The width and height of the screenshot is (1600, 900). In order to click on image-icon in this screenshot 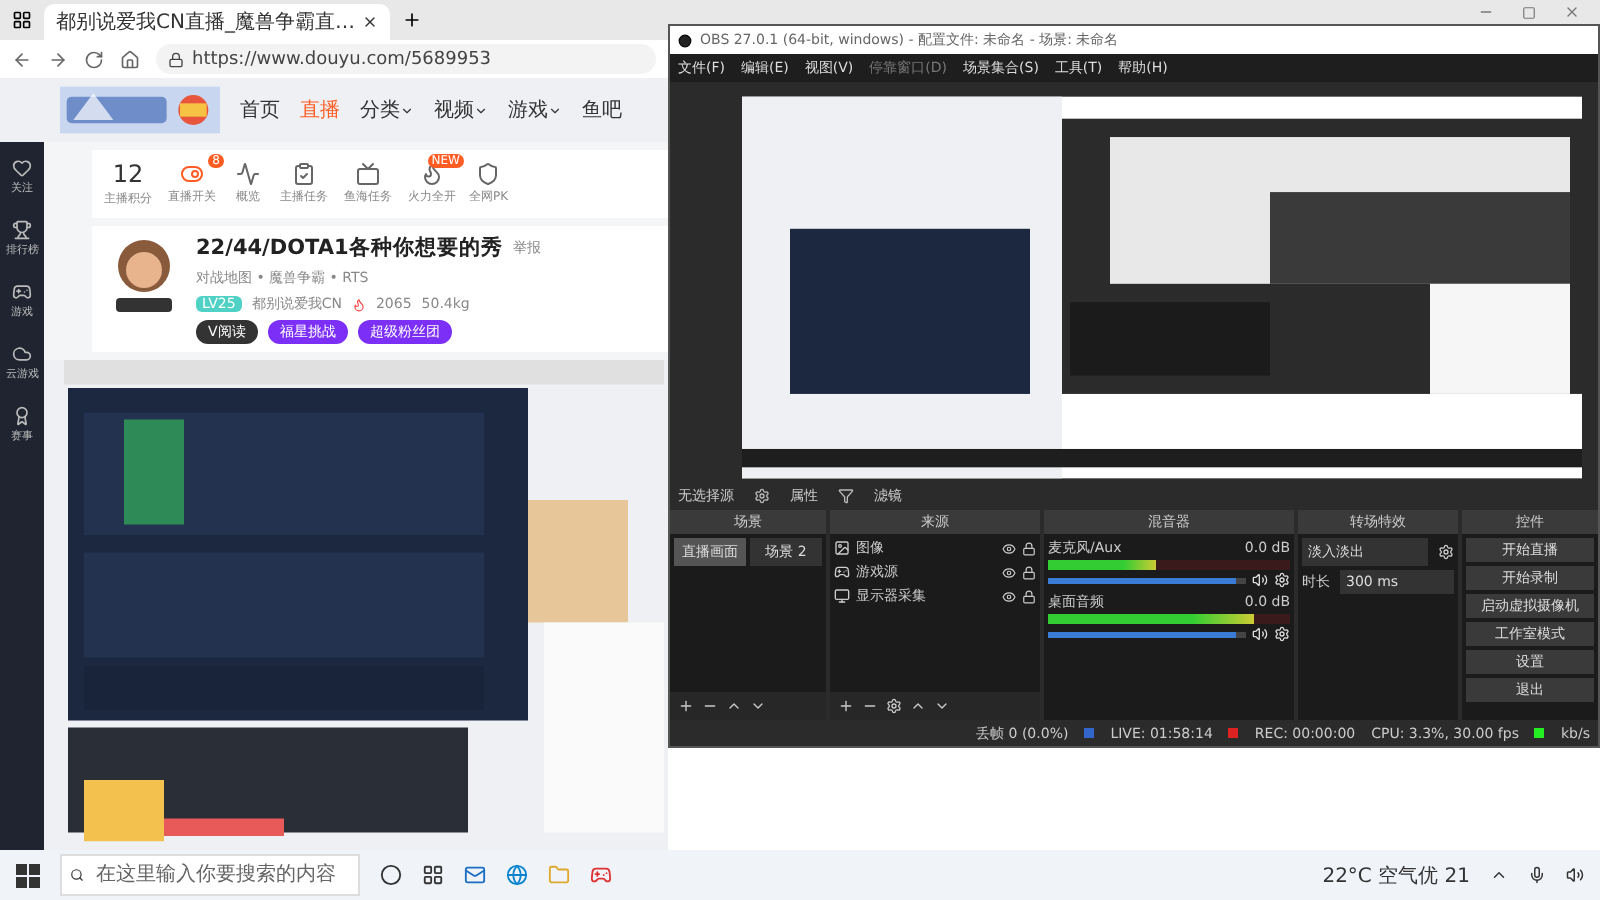, I will do `click(842, 548)`.